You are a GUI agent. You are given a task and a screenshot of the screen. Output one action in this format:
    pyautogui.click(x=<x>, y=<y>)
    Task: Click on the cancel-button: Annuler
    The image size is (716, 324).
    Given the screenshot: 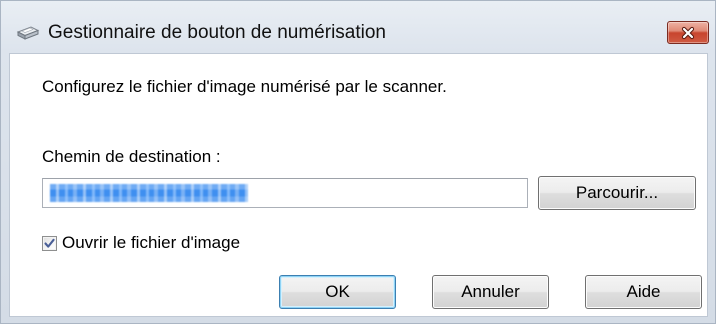 What is the action you would take?
    pyautogui.click(x=490, y=292)
    